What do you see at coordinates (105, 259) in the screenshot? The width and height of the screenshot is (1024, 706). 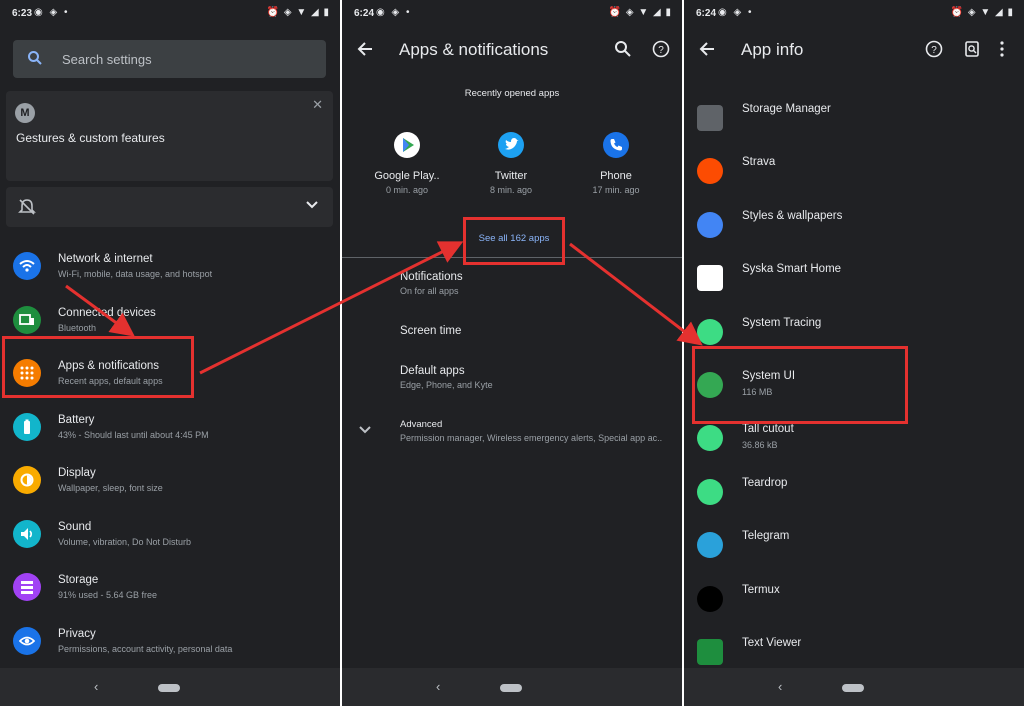 I see `settings-item-title: Network & internet` at bounding box center [105, 259].